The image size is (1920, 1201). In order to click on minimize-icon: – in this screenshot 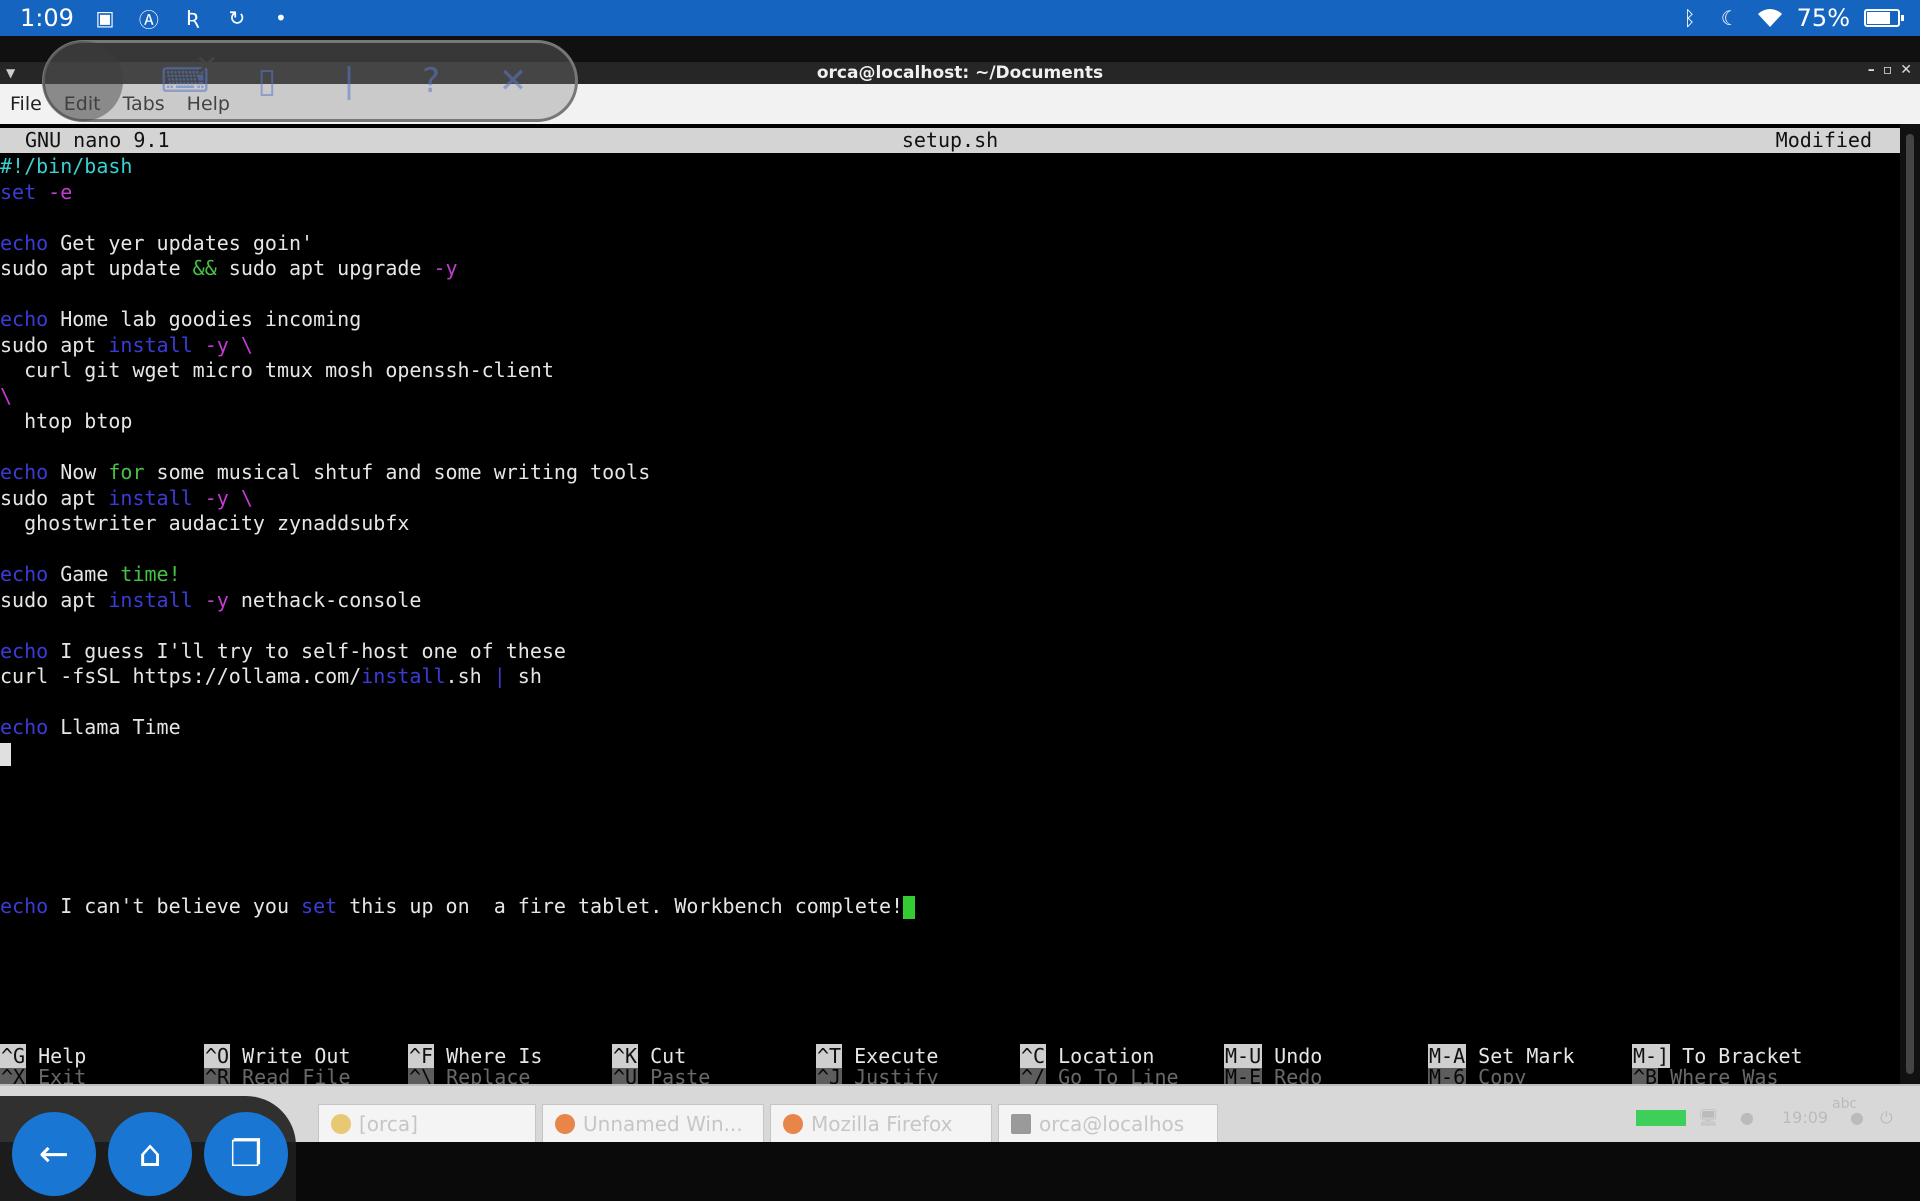, I will do `click(1871, 70)`.